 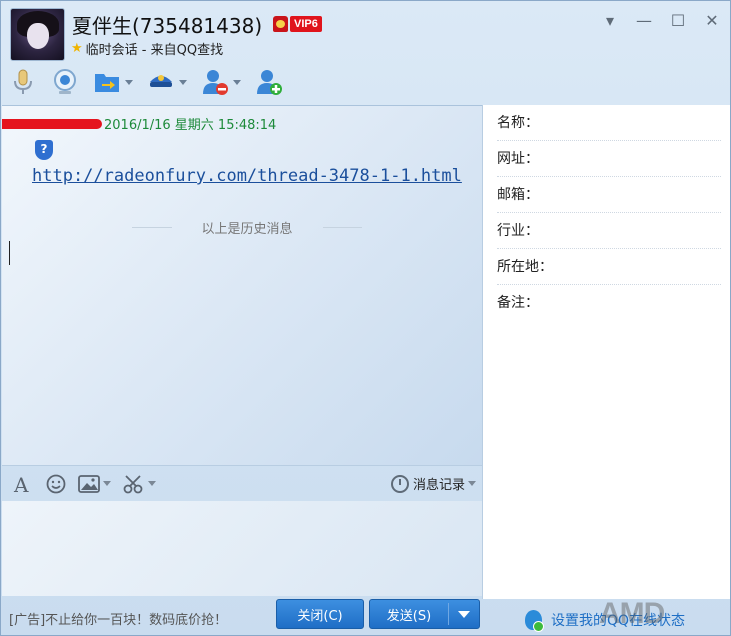 I want to click on microphone-icon, so click(x=23, y=81).